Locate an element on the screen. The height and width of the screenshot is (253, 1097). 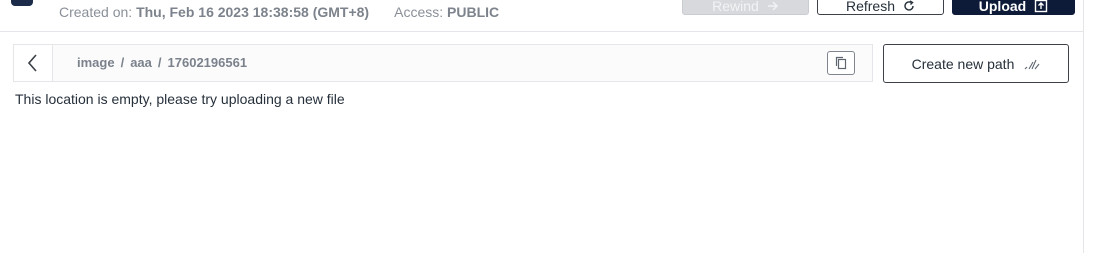
breadcrumb: image / aaa / 17602196561 is located at coordinates (162, 63).